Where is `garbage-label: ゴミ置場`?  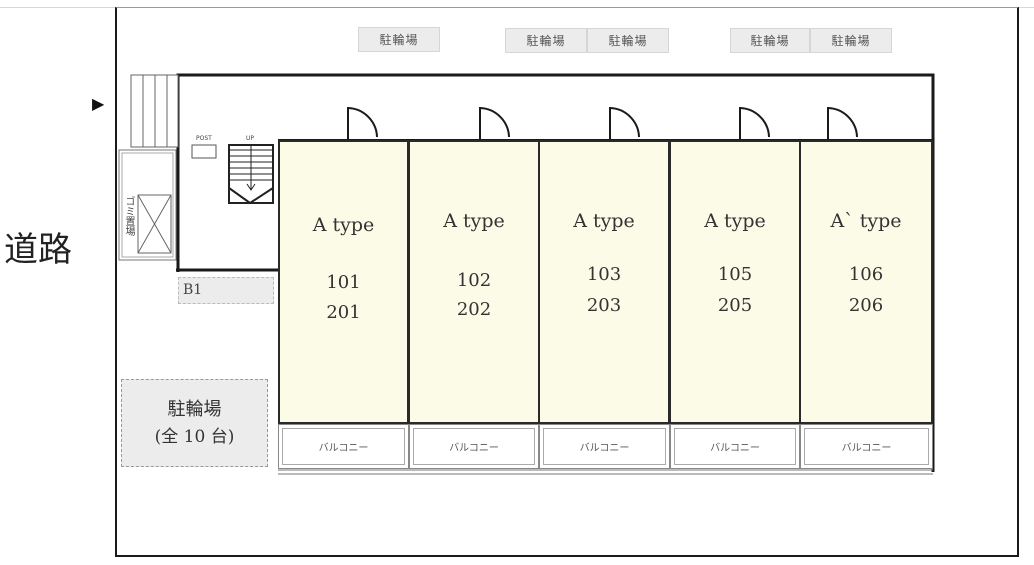 garbage-label: ゴミ置場 is located at coordinates (128, 216).